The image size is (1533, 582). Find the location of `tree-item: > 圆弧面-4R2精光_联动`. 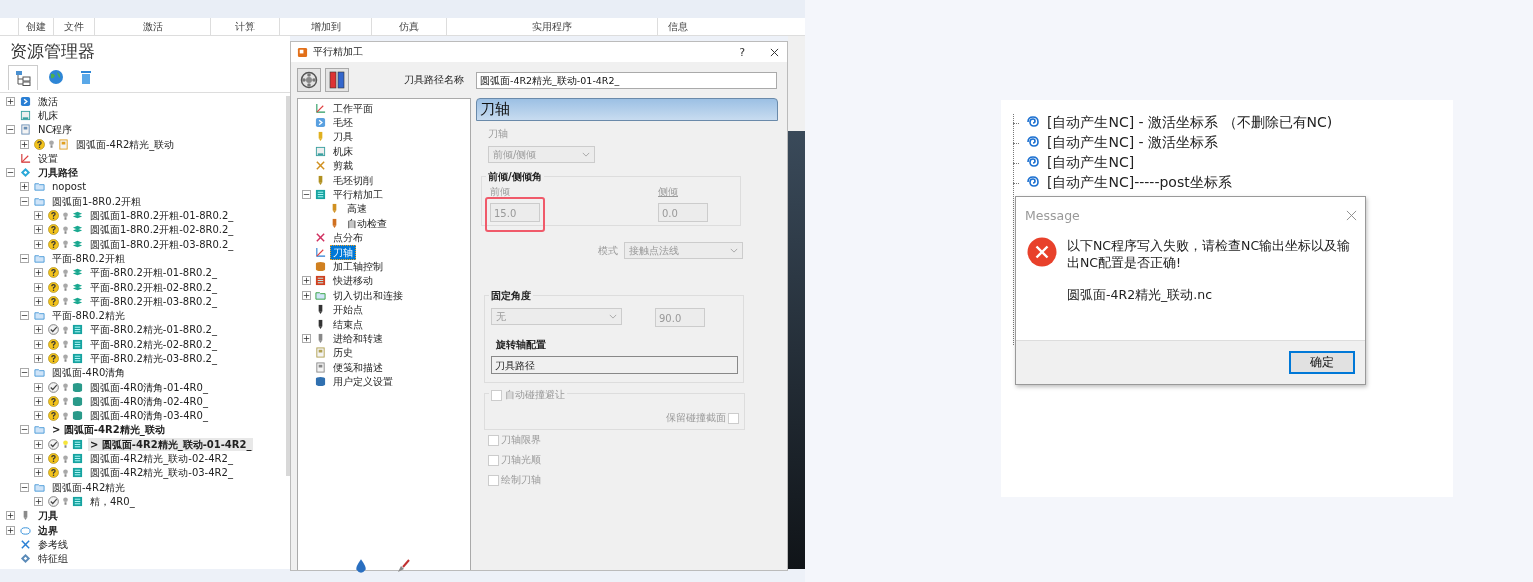

tree-item: > 圆弧面-4R2精光_联动 is located at coordinates (108, 430).